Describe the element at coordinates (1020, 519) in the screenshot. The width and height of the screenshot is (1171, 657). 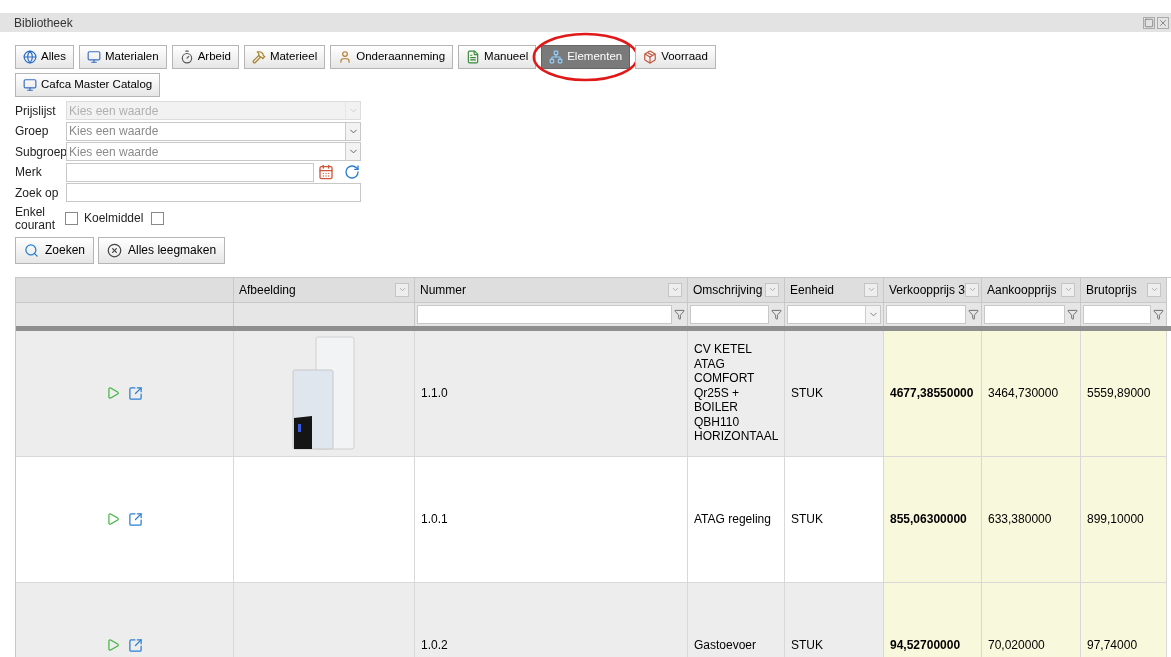
I see `cell-text: 633,380000` at that location.